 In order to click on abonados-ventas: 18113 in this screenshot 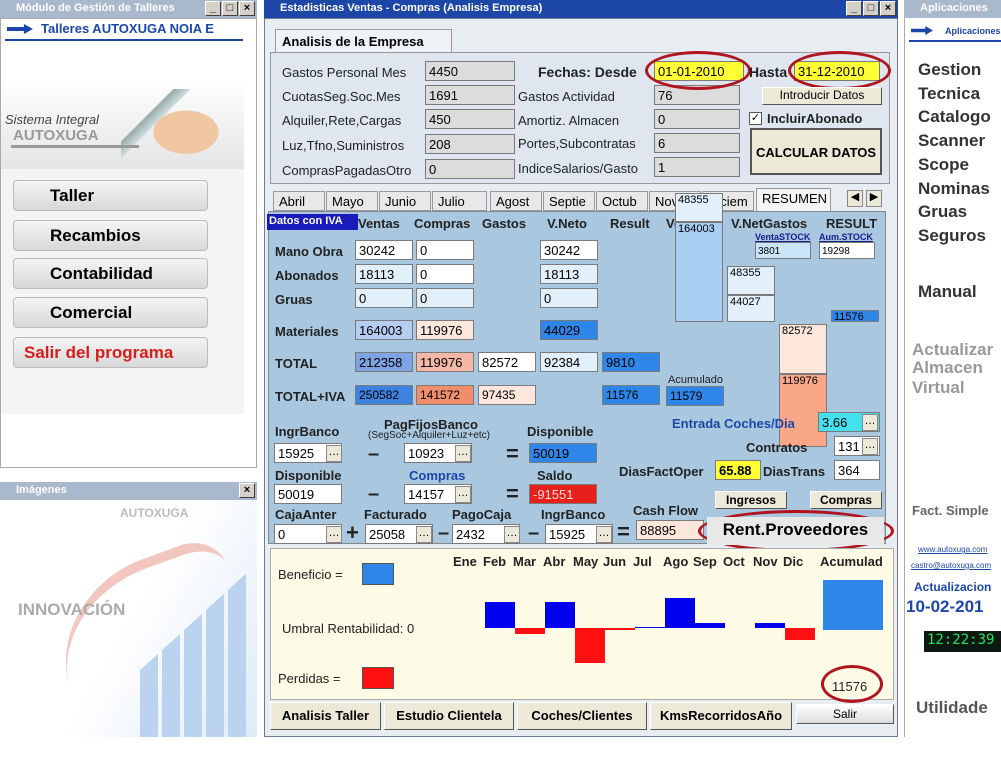, I will do `click(384, 274)`.